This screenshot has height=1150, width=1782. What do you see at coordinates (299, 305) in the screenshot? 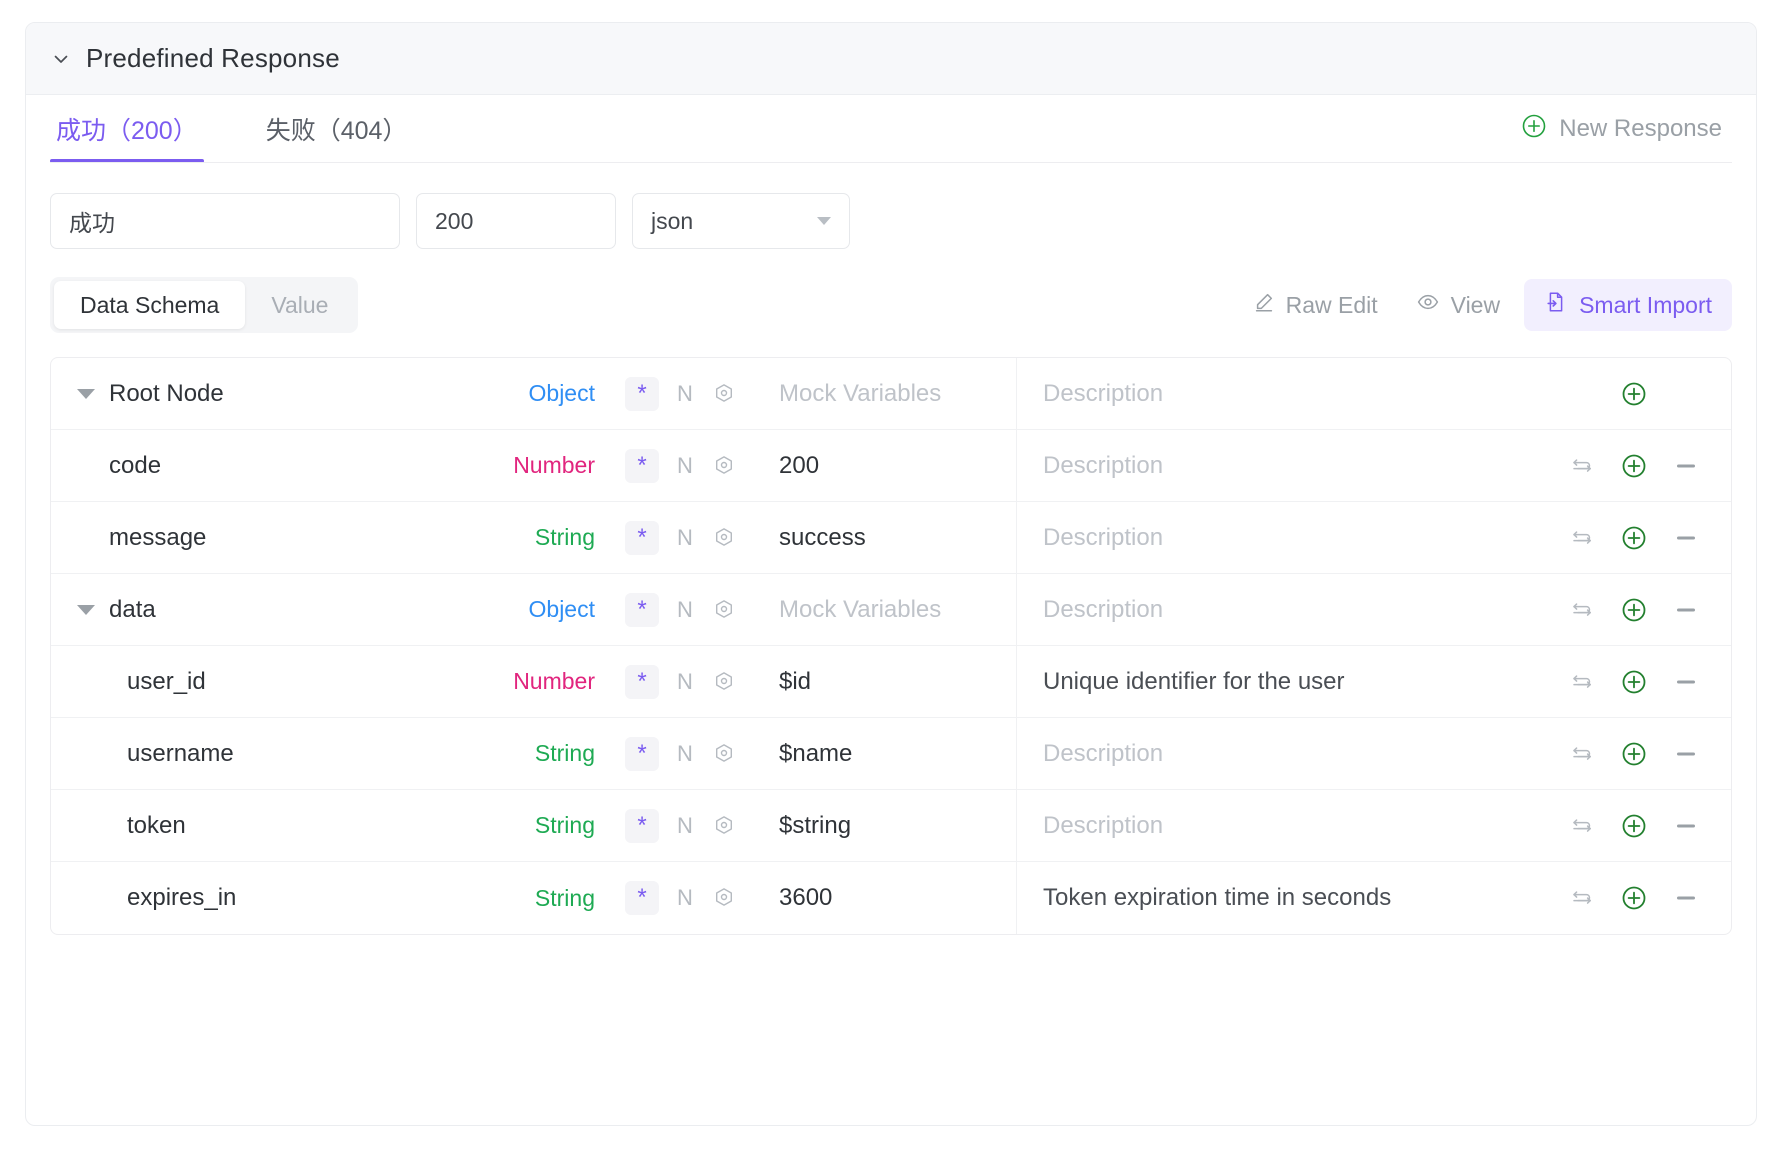
I see `tab-value: Value` at bounding box center [299, 305].